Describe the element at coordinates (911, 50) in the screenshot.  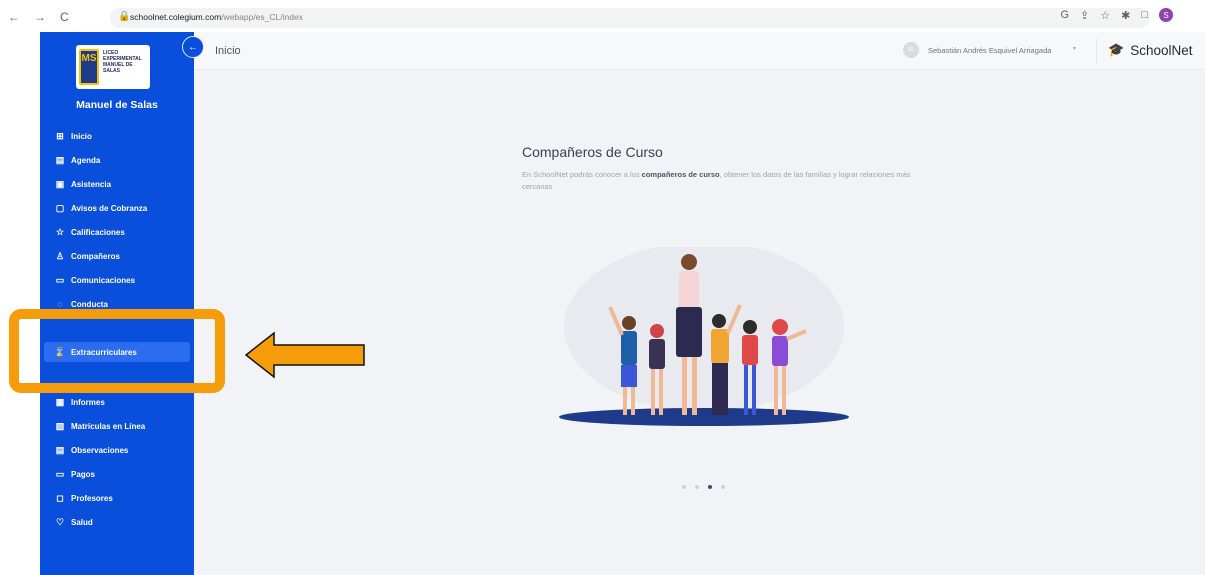
I see `user-avatar: SE` at that location.